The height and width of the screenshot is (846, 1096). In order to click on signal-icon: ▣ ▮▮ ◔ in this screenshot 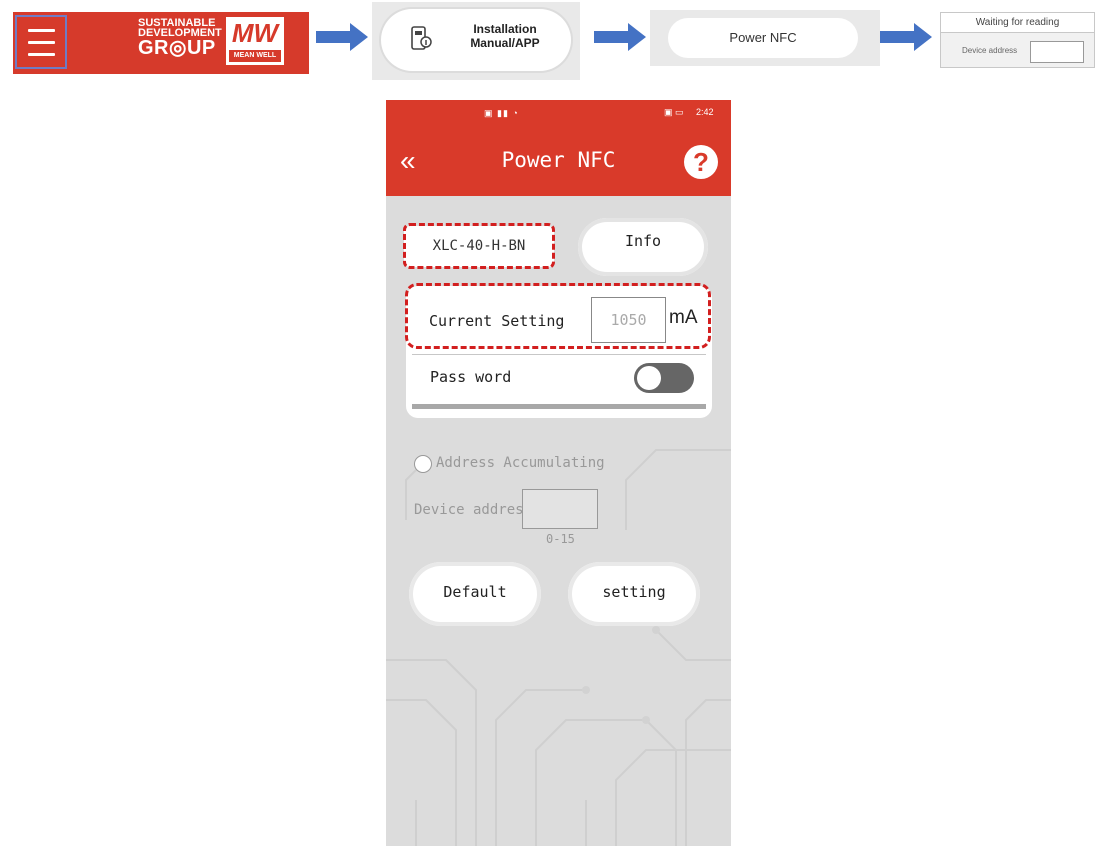, I will do `click(501, 113)`.